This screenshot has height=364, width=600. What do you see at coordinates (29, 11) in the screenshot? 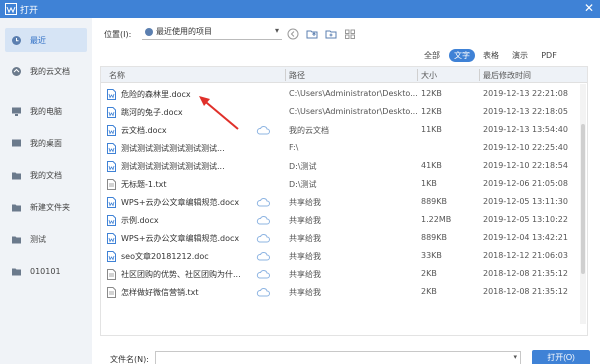
I see `window-title: 打开` at bounding box center [29, 11].